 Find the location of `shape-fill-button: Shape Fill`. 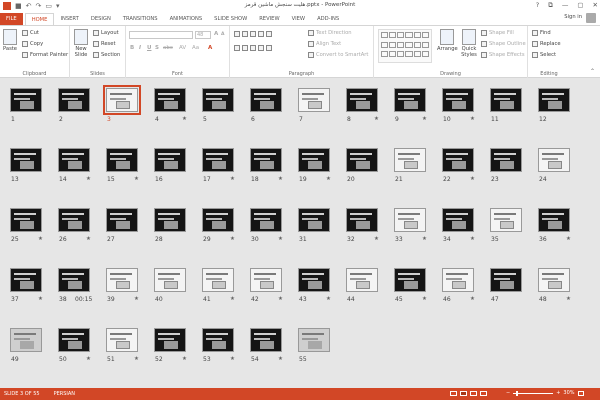

shape-fill-button: Shape Fill is located at coordinates (497, 33).